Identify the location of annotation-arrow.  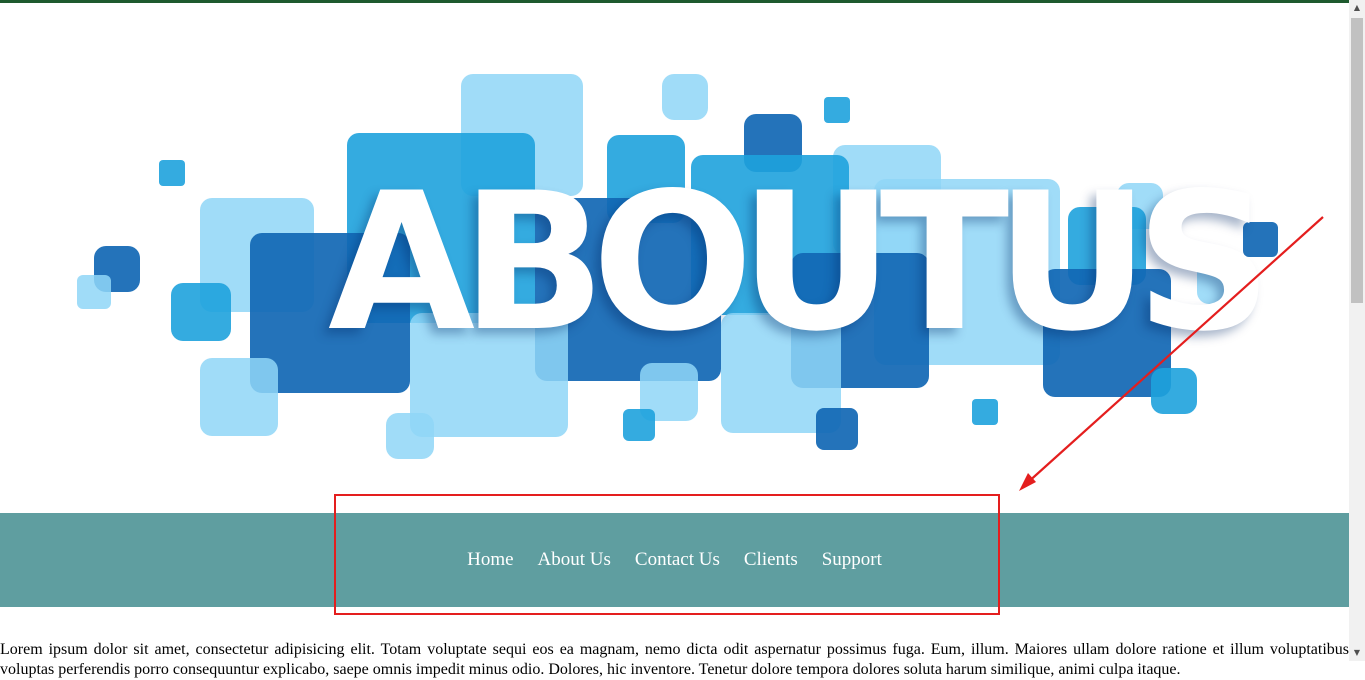
(1171, 353).